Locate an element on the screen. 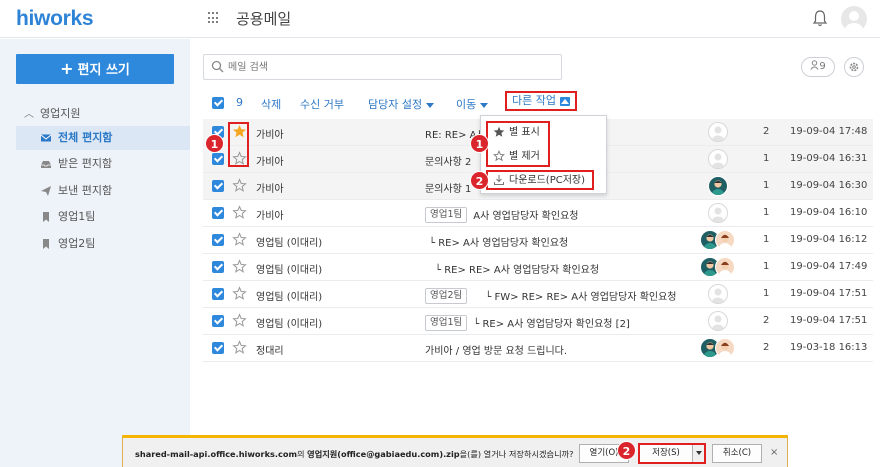 This screenshot has width=880, height=467. mail-subject: 문의사항 1 is located at coordinates (448, 187).